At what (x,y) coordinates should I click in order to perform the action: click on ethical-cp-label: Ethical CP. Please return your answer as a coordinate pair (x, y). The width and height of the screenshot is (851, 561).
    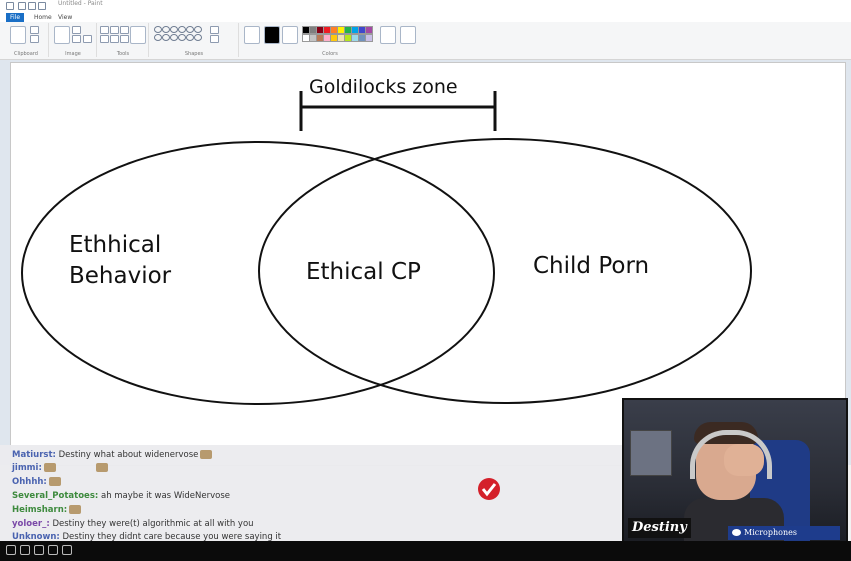
    Looking at the image, I should click on (363, 272).